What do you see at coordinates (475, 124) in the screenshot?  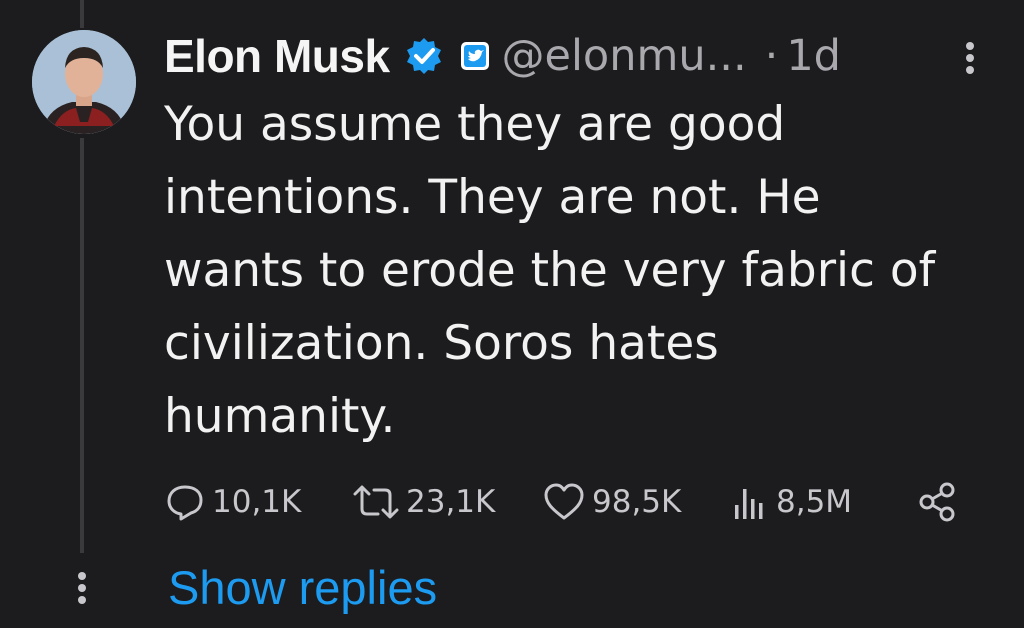 I see `tweet-line: You assume they are good` at bounding box center [475, 124].